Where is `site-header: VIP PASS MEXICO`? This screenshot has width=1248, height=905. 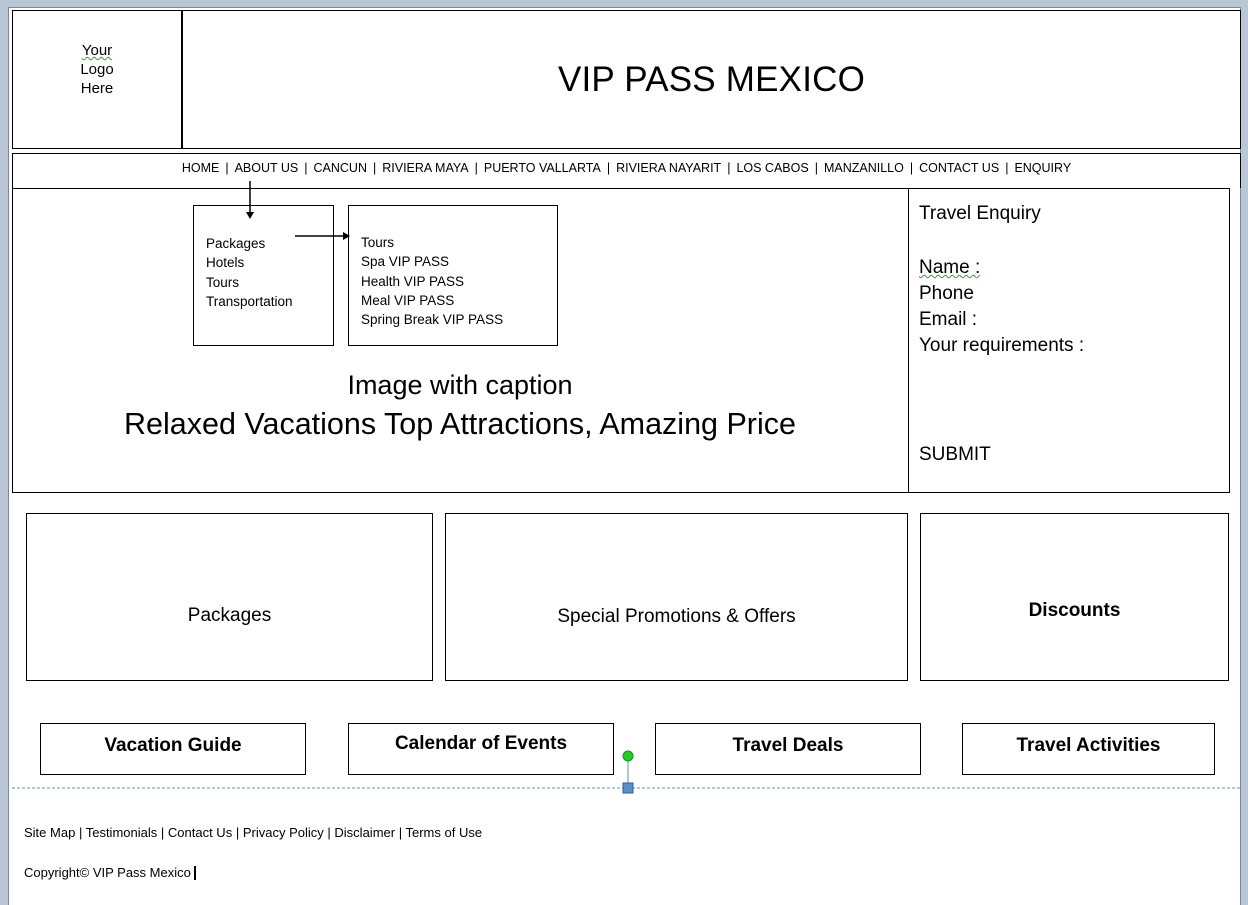
site-header: VIP PASS MEXICO is located at coordinates (711, 79).